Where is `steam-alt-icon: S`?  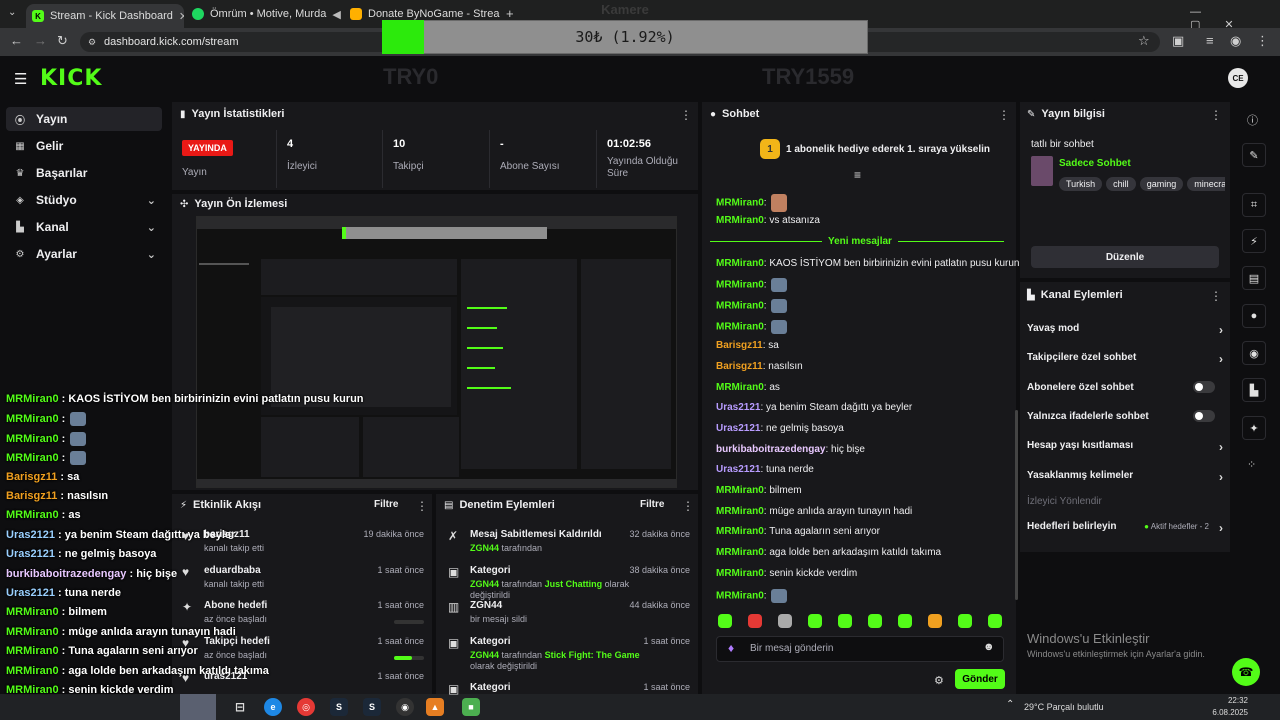
steam-alt-icon: S is located at coordinates (372, 707).